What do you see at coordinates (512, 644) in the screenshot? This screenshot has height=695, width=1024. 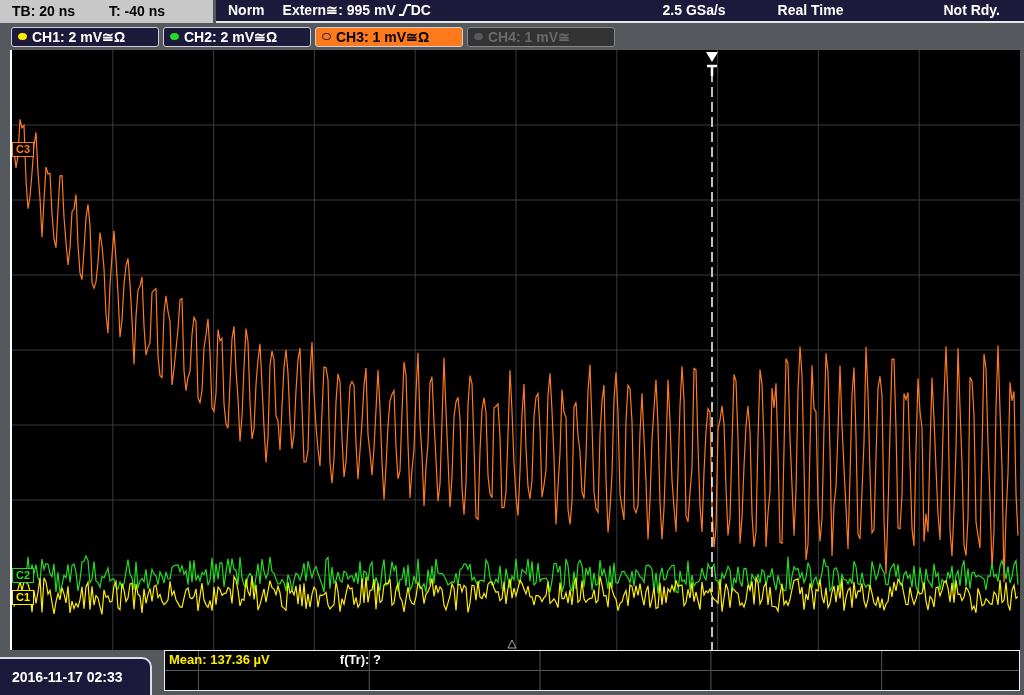 I see `position-marker-icon` at bounding box center [512, 644].